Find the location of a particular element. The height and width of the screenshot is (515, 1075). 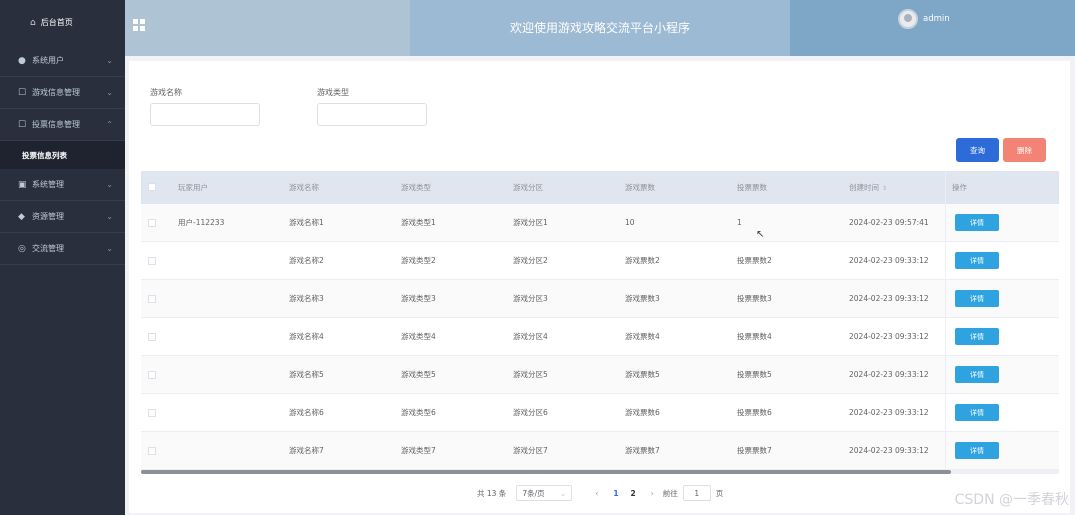

sidebar-item-label: 系统用户 is located at coordinates (48, 60).